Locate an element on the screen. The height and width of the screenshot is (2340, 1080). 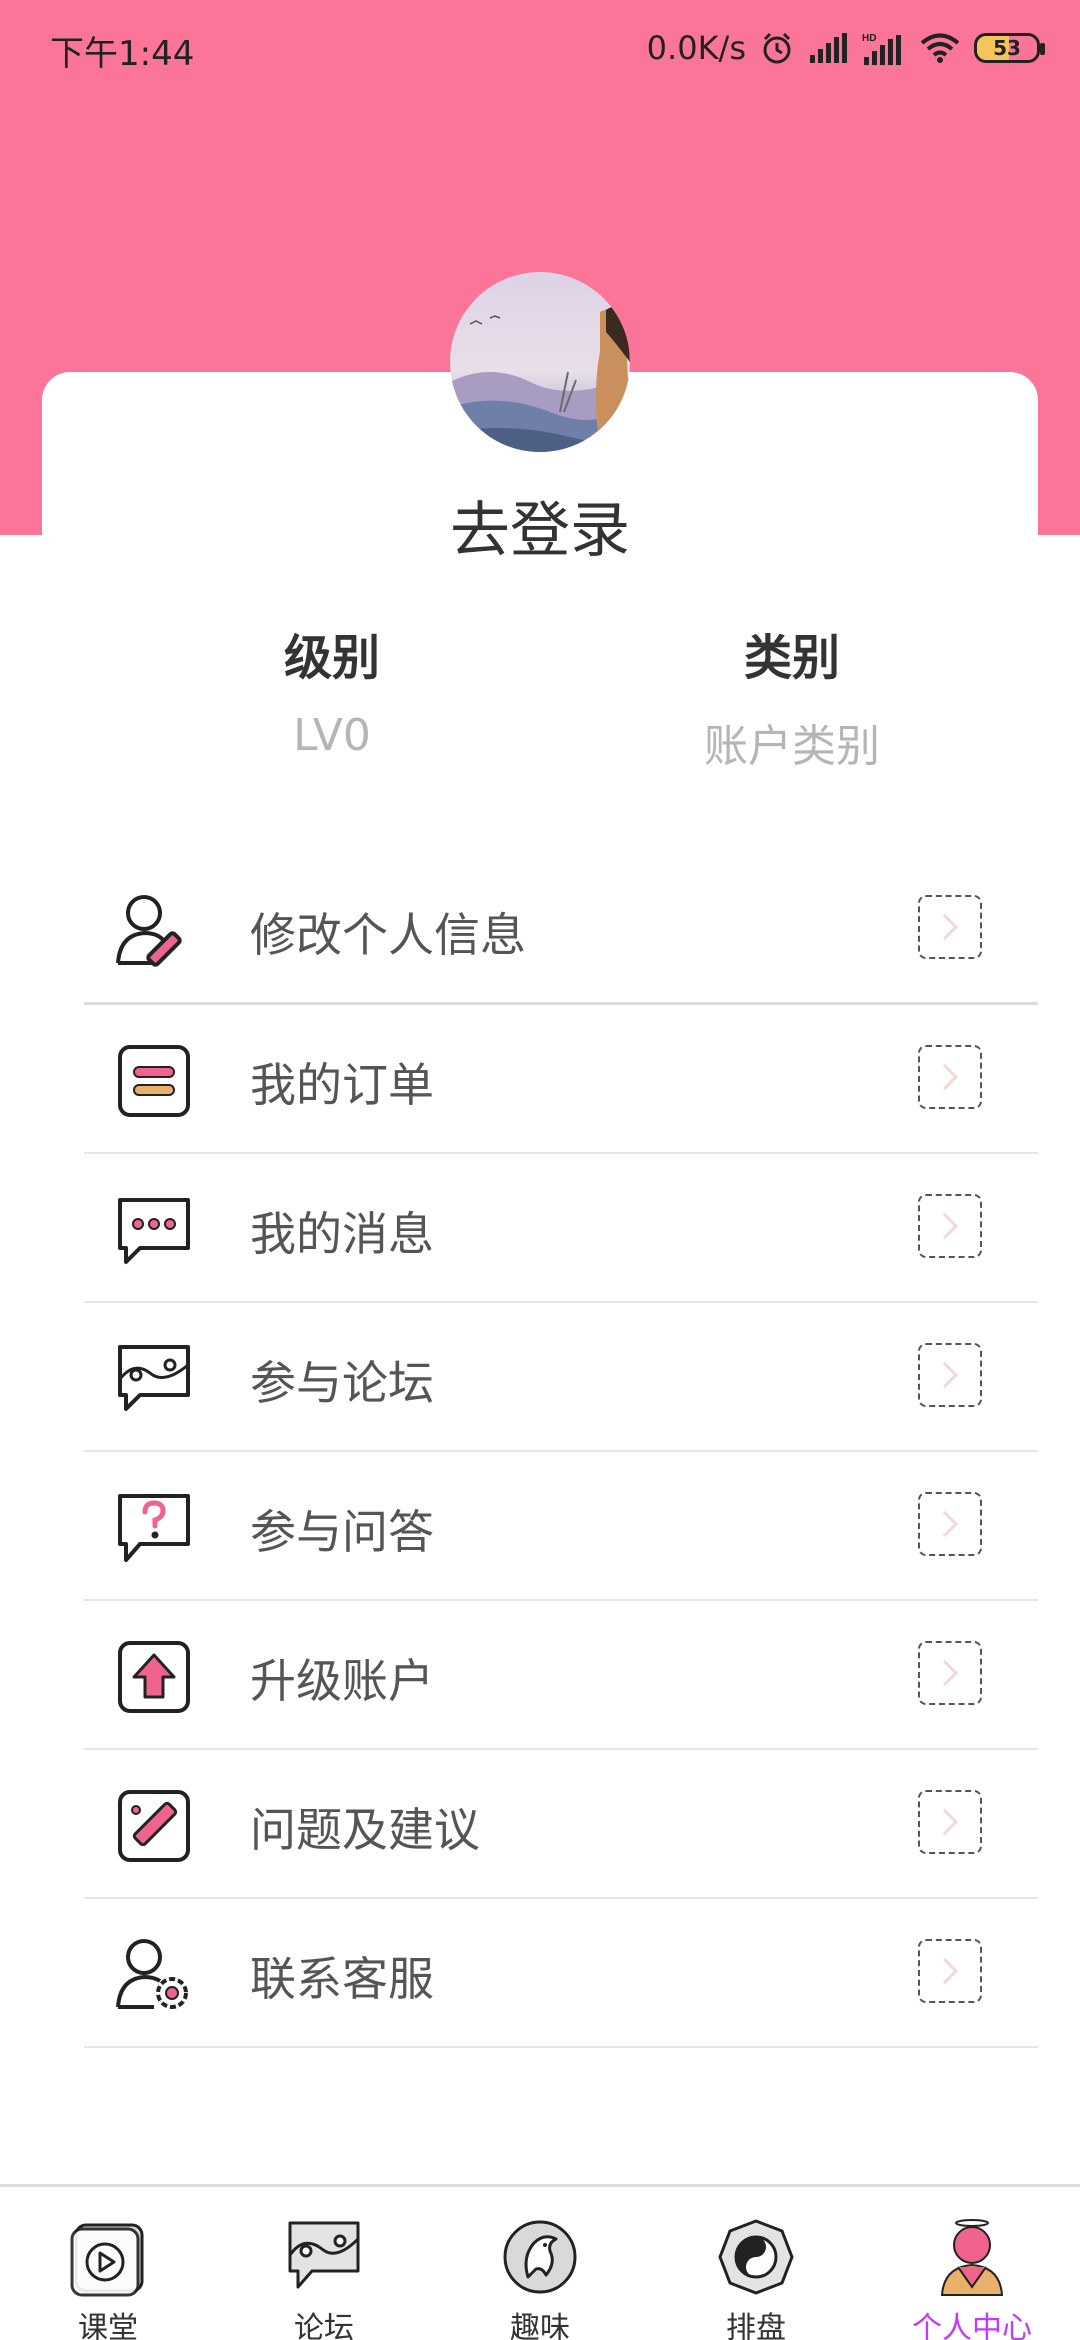
menu-item-upgrade-account: 升级账户 is located at coordinates (561, 1675).